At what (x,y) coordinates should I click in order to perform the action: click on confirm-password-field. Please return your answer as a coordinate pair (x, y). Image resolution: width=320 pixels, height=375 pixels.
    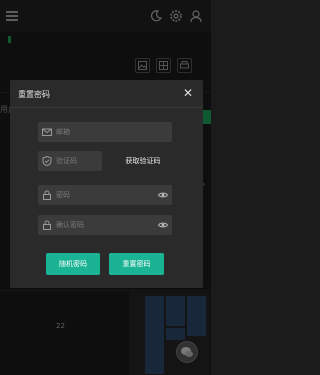
    Looking at the image, I should click on (105, 225).